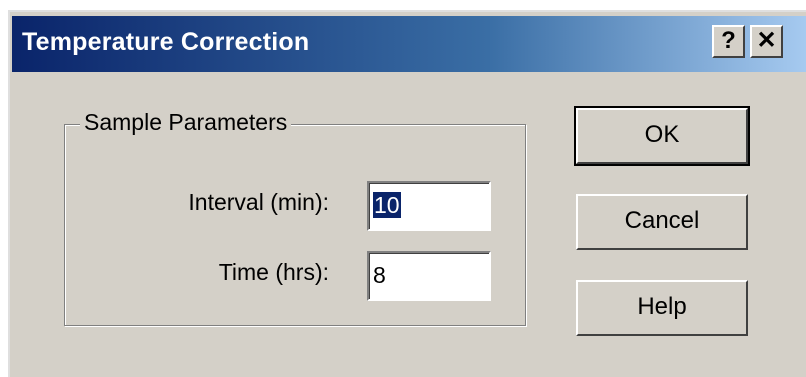 The width and height of the screenshot is (806, 377). What do you see at coordinates (409, 44) in the screenshot?
I see `title-bar: Temperature Correction ? ✕` at bounding box center [409, 44].